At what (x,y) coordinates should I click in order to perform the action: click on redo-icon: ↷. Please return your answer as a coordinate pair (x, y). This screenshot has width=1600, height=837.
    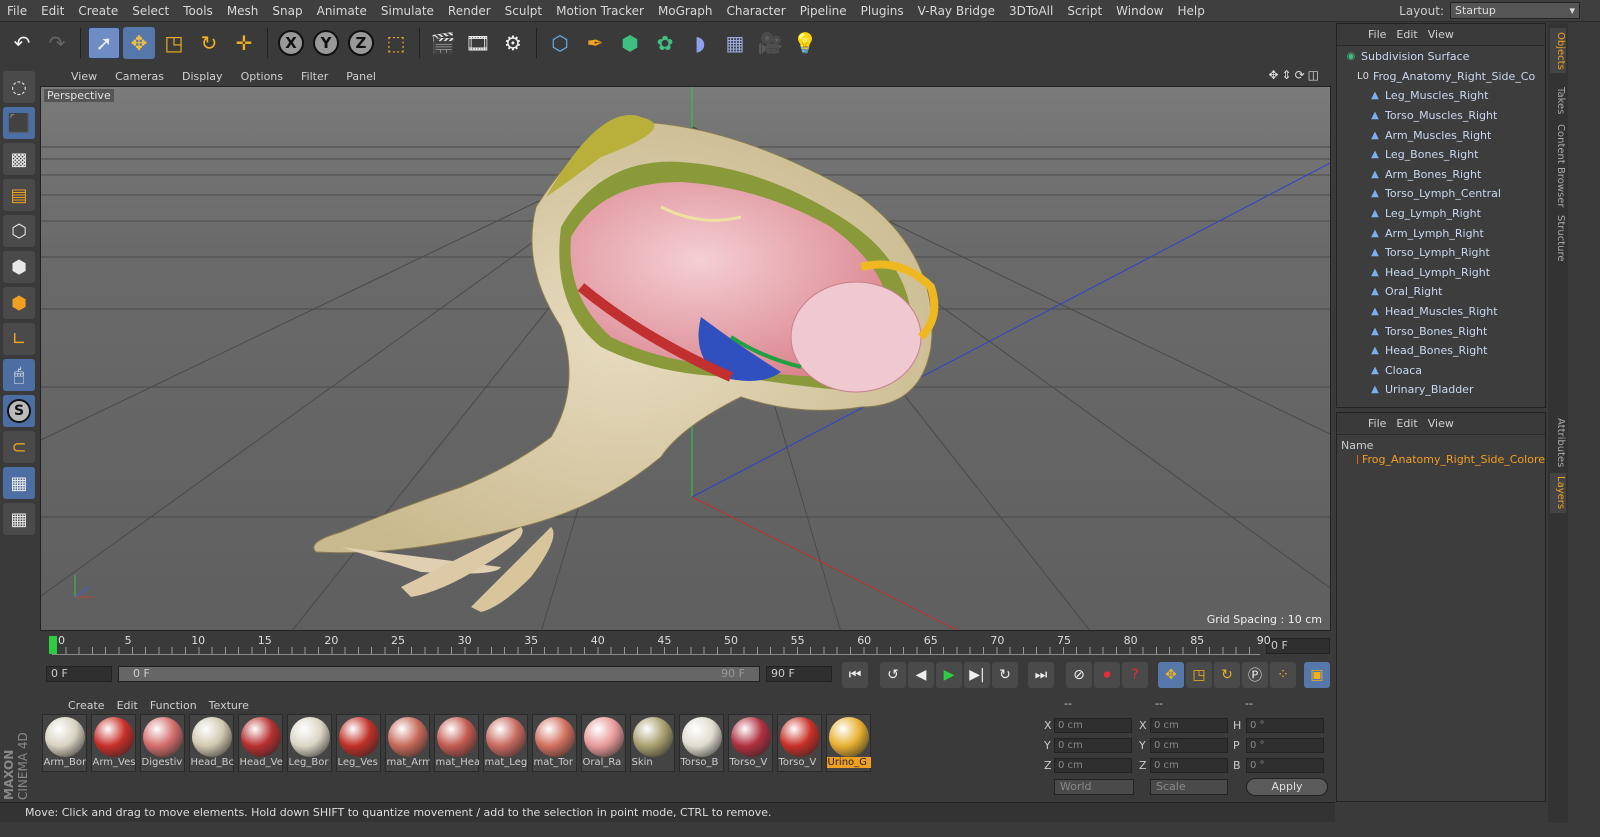
    Looking at the image, I should click on (57, 43).